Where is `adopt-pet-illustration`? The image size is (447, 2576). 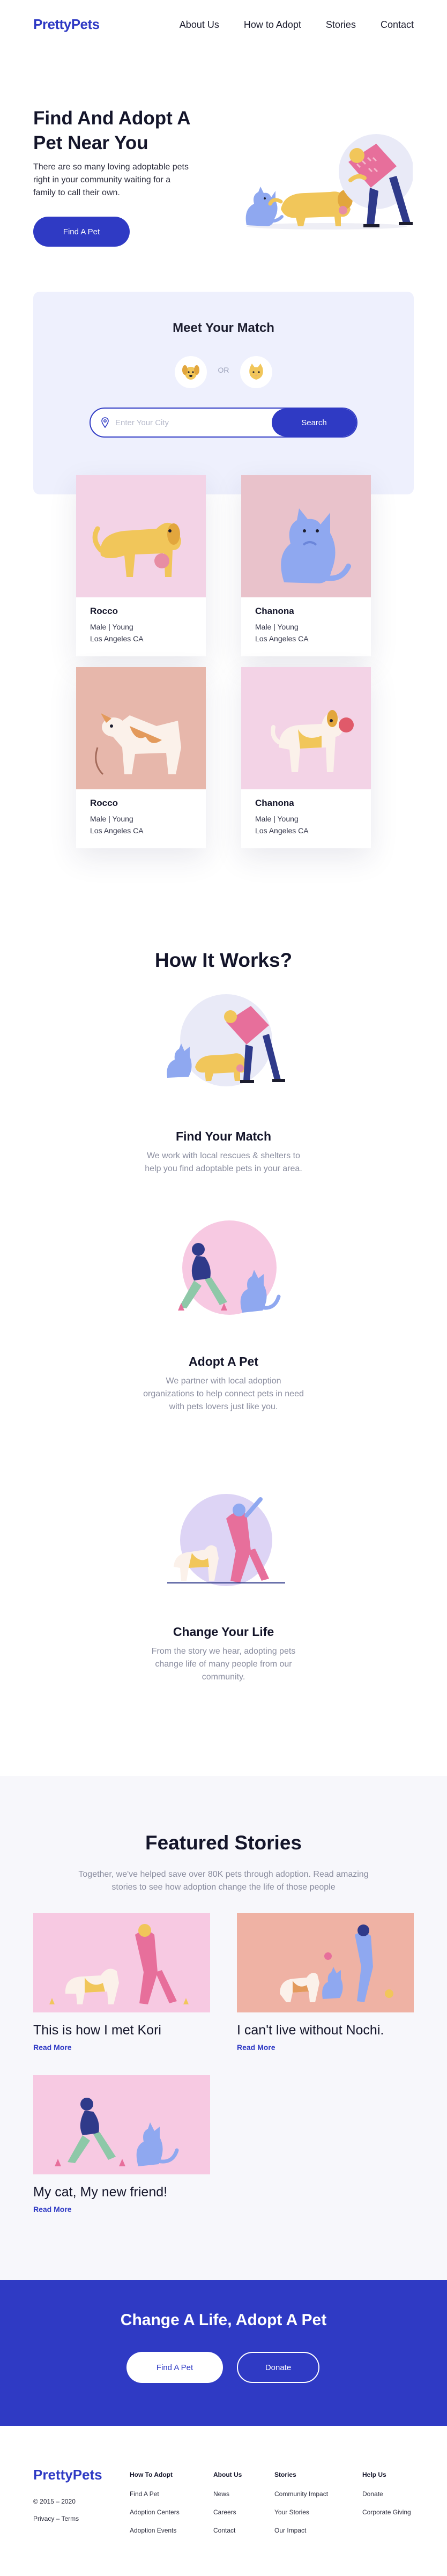 adopt-pet-illustration is located at coordinates (229, 1267).